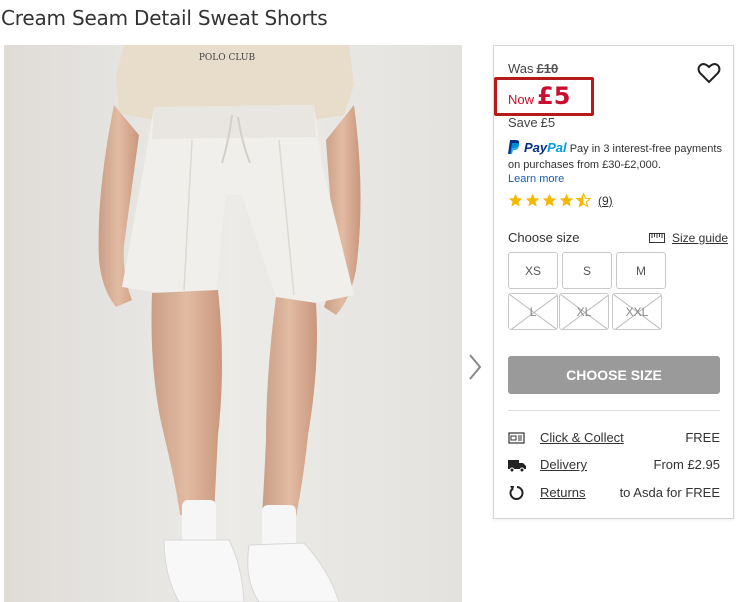 The height and width of the screenshot is (602, 750). What do you see at coordinates (521, 68) in the screenshot?
I see `was-label: Was` at bounding box center [521, 68].